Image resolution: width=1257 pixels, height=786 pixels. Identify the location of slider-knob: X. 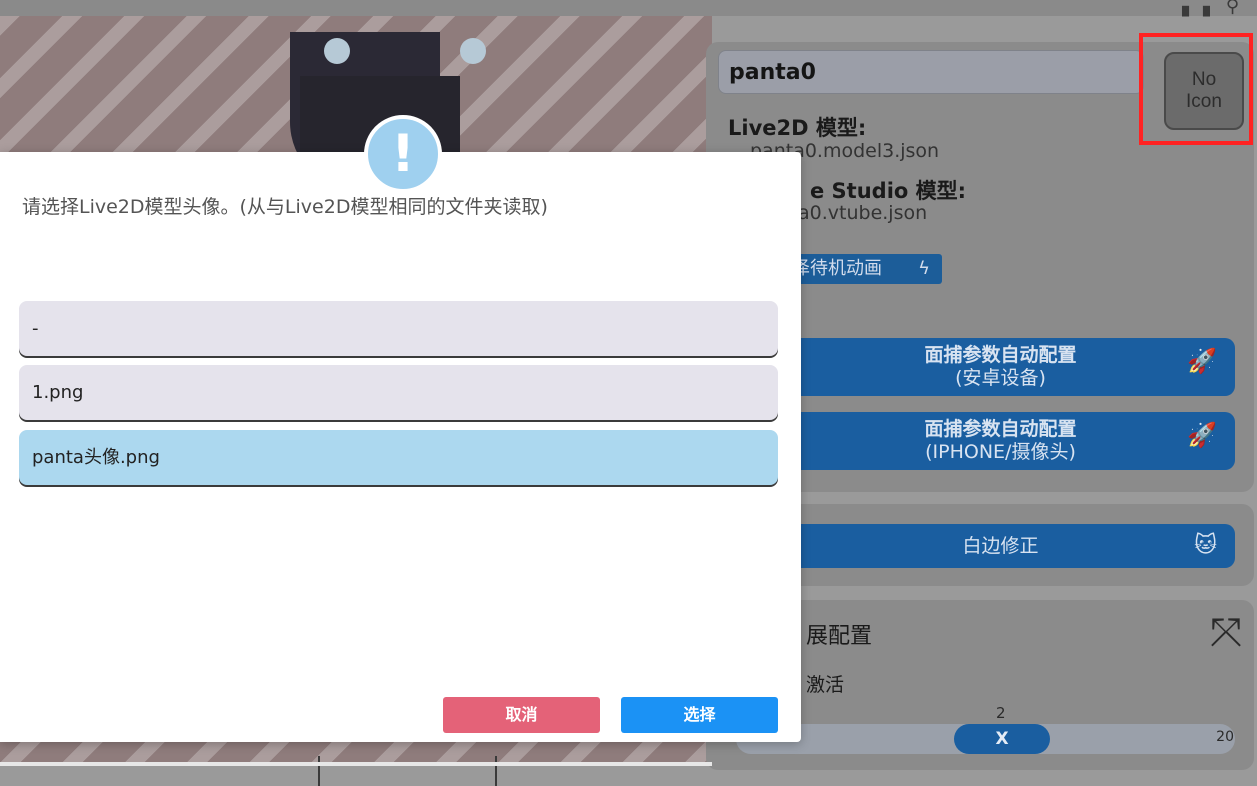
(1002, 739).